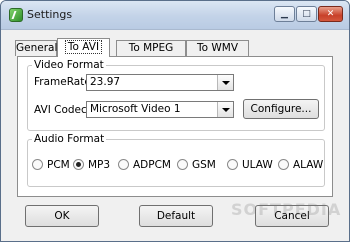 This screenshot has width=350, height=242. I want to click on avi-codec-combo: Microsoft Video 1, so click(160, 109).